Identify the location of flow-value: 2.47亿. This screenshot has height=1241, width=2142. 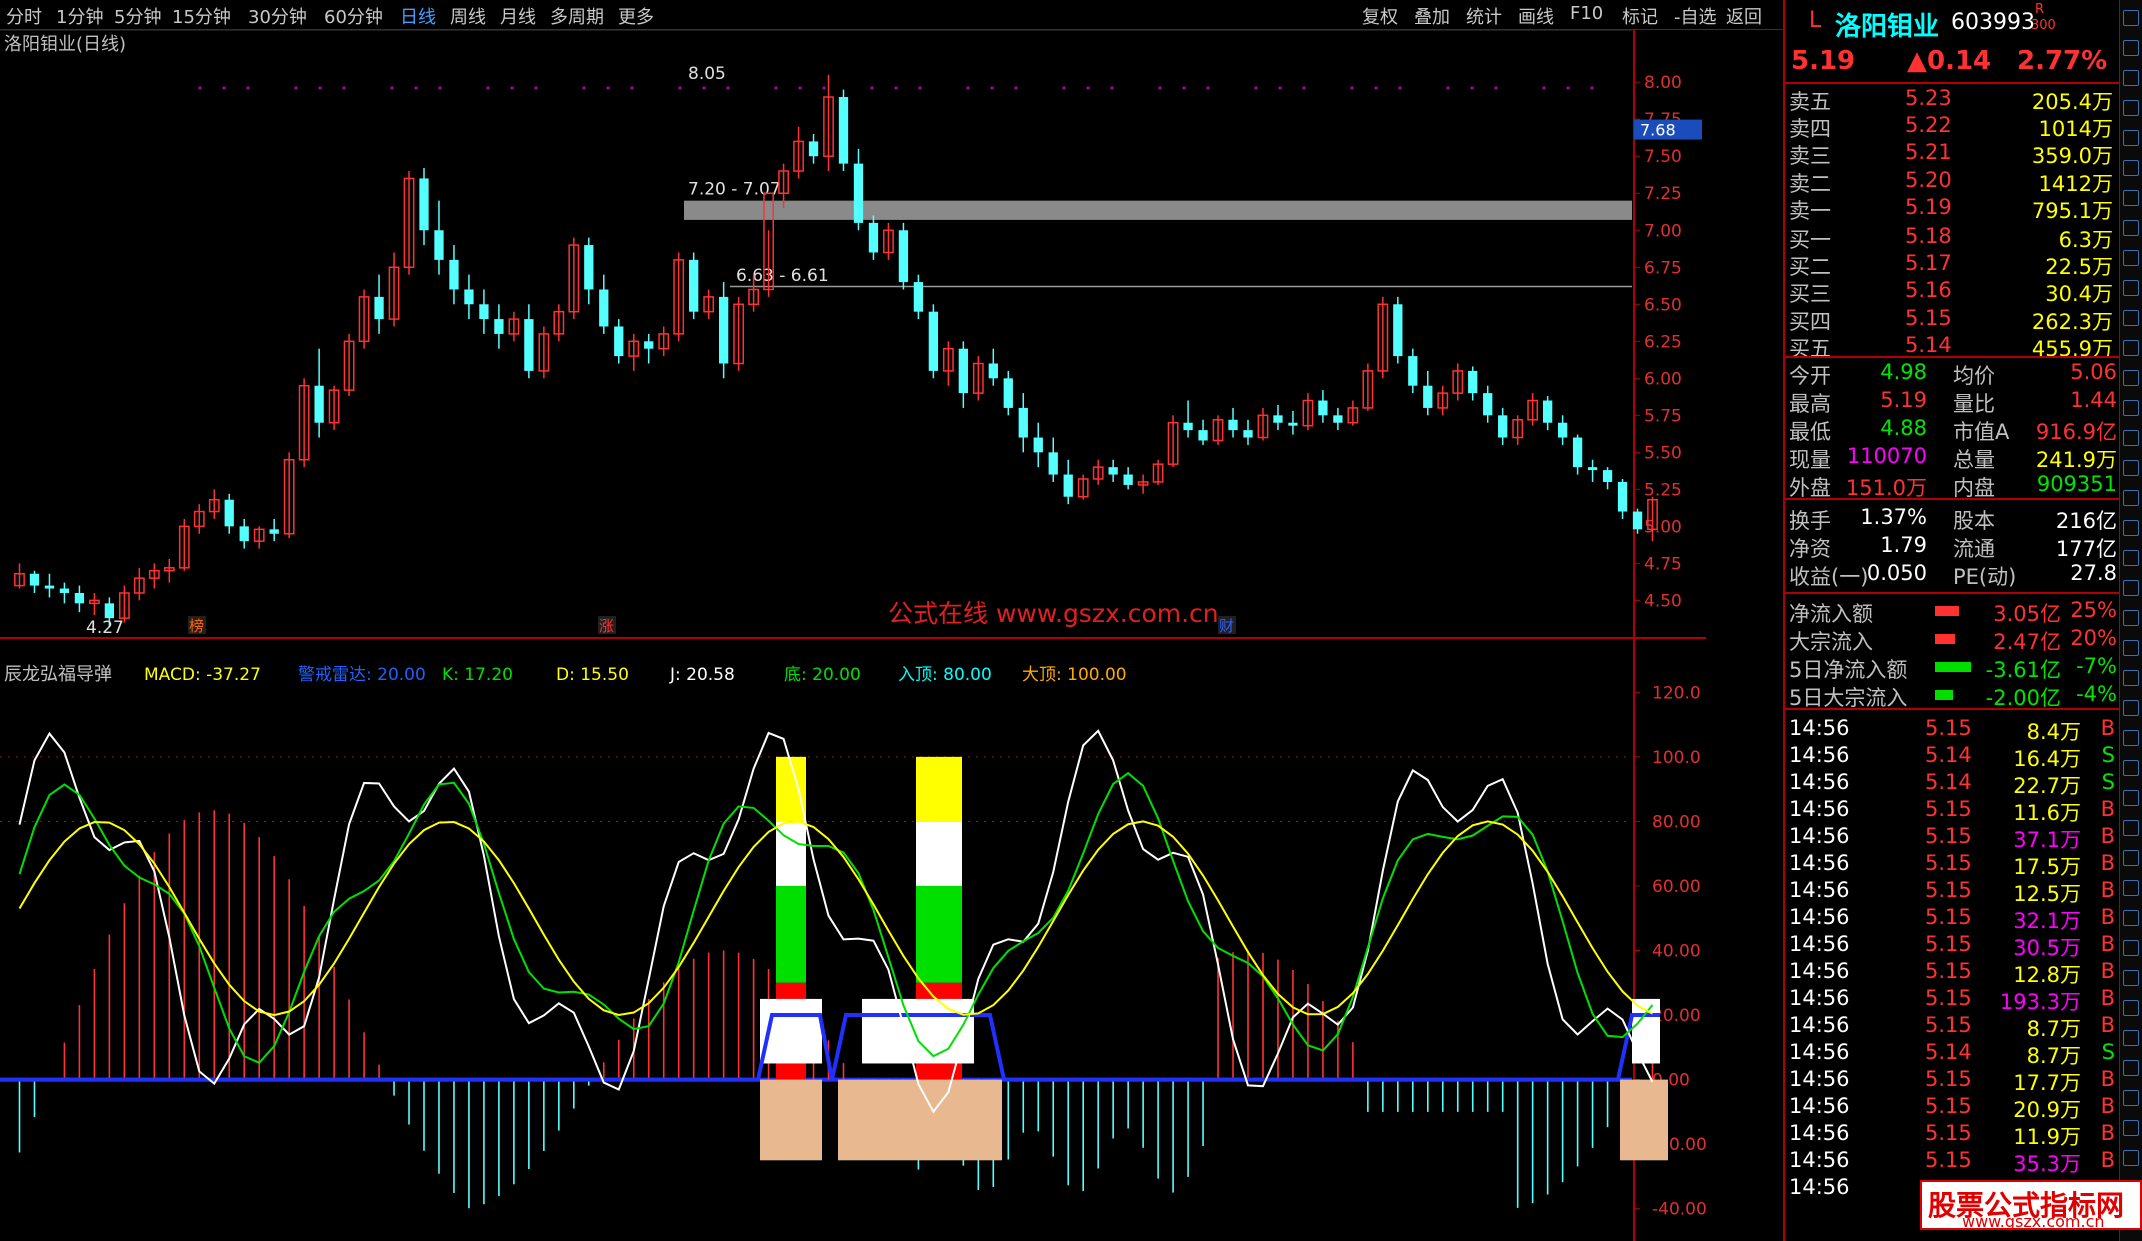
(2027, 642).